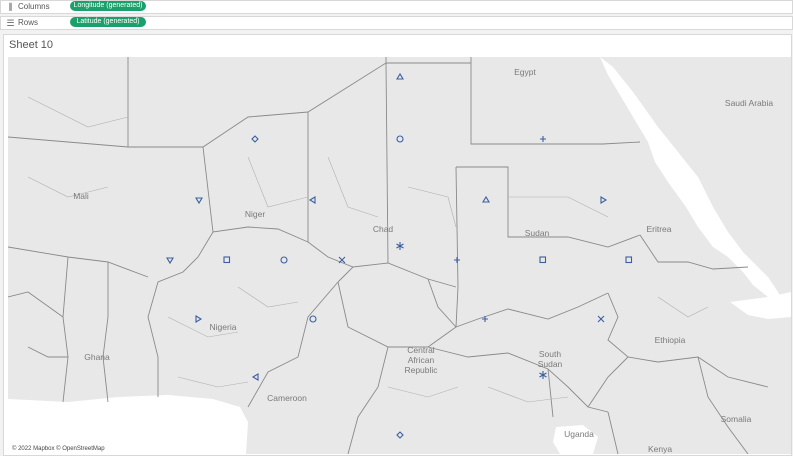  What do you see at coordinates (10, 7) in the screenshot?
I see `columns-icon: ⫼` at bounding box center [10, 7].